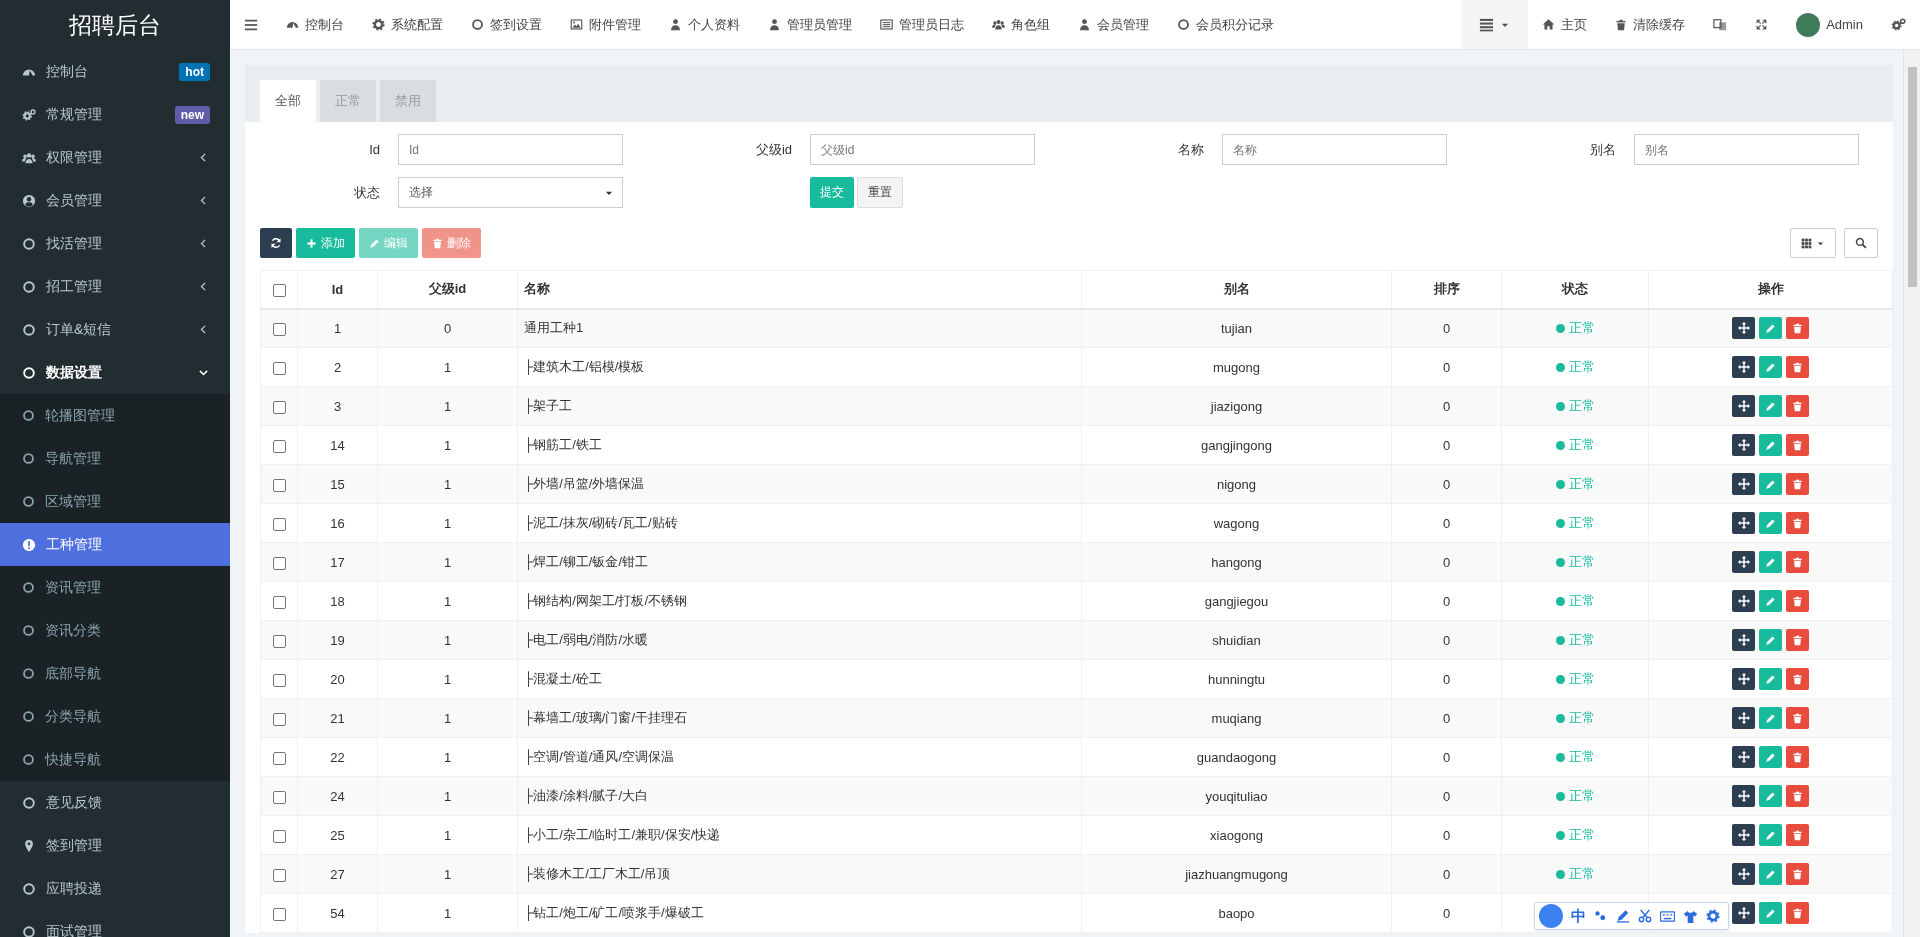 The height and width of the screenshot is (937, 1920). I want to click on status-select: 选择, so click(510, 192).